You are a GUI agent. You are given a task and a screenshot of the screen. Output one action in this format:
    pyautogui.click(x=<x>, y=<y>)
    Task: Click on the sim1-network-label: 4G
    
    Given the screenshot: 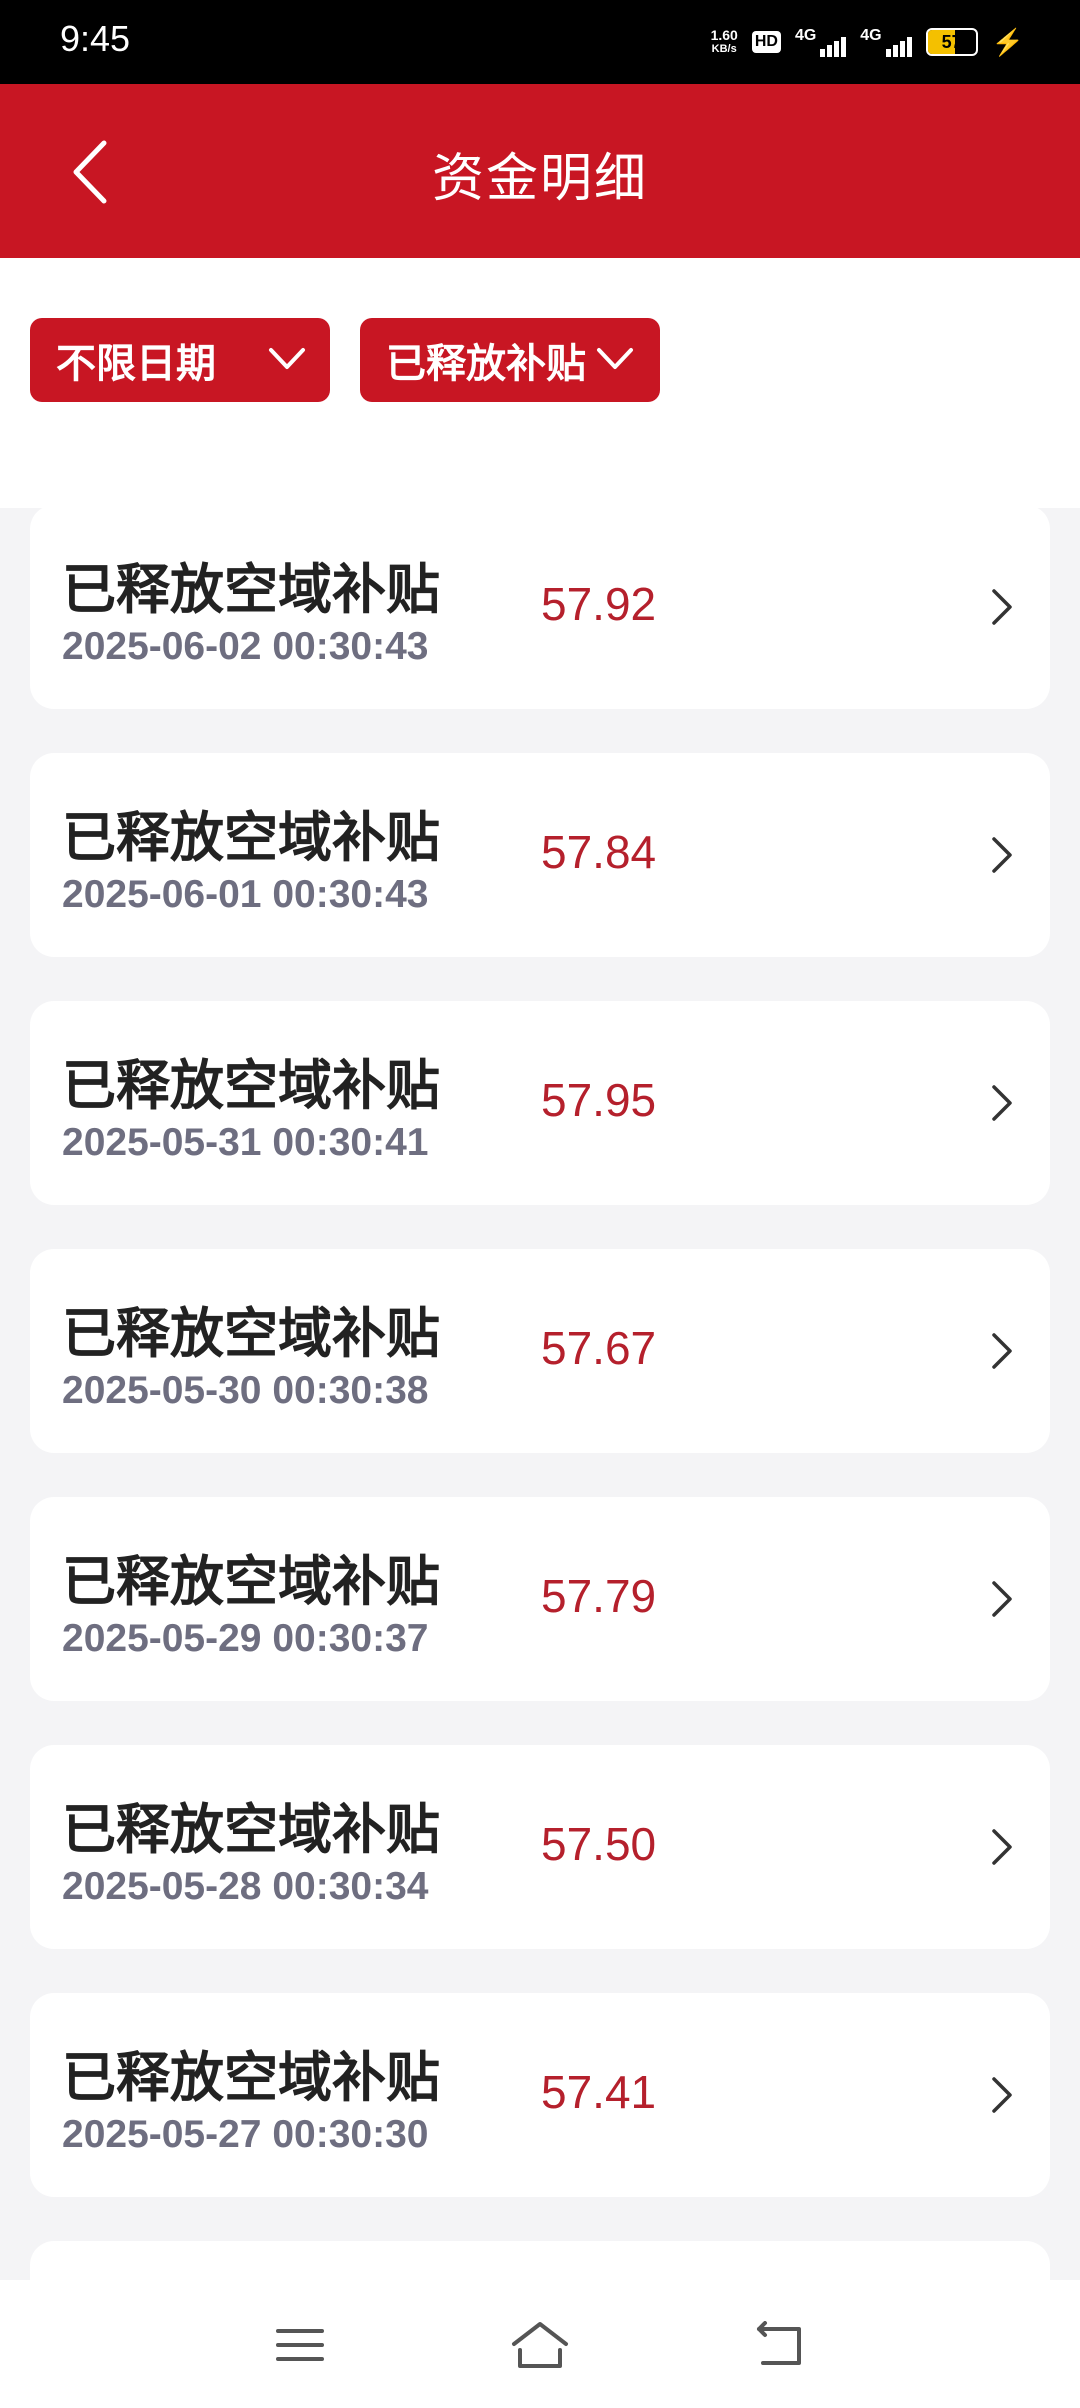 What is the action you would take?
    pyautogui.click(x=805, y=35)
    